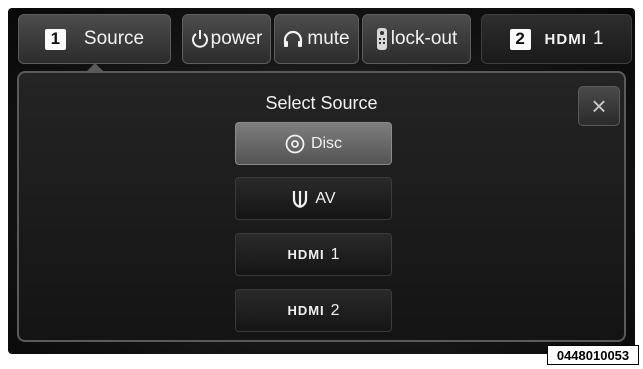  Describe the element at coordinates (313, 198) in the screenshot. I see `option-av-button: AV` at that location.